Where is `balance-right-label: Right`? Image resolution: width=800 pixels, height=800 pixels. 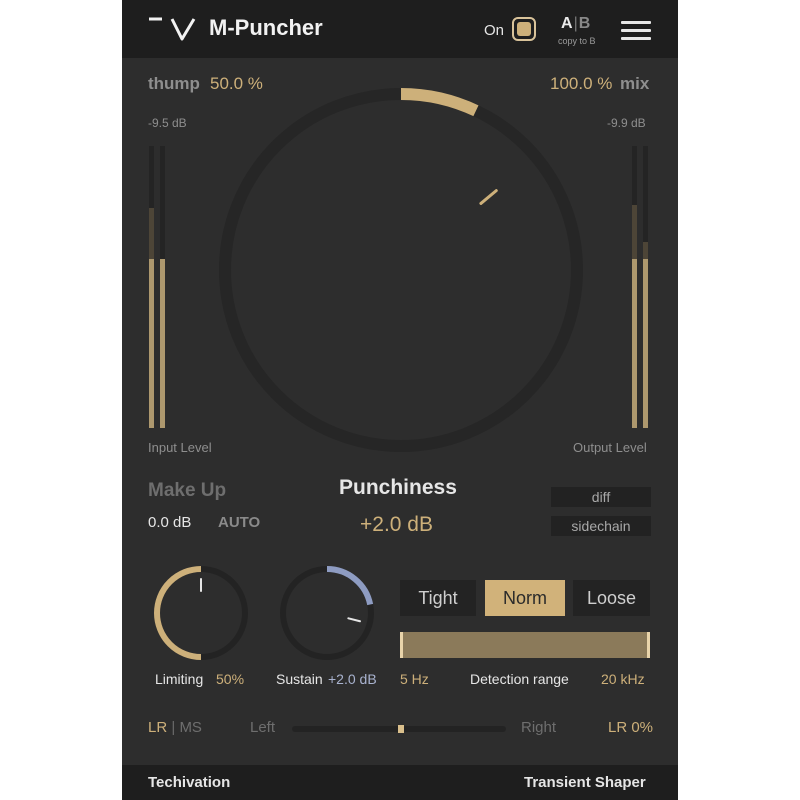 balance-right-label: Right is located at coordinates (539, 727).